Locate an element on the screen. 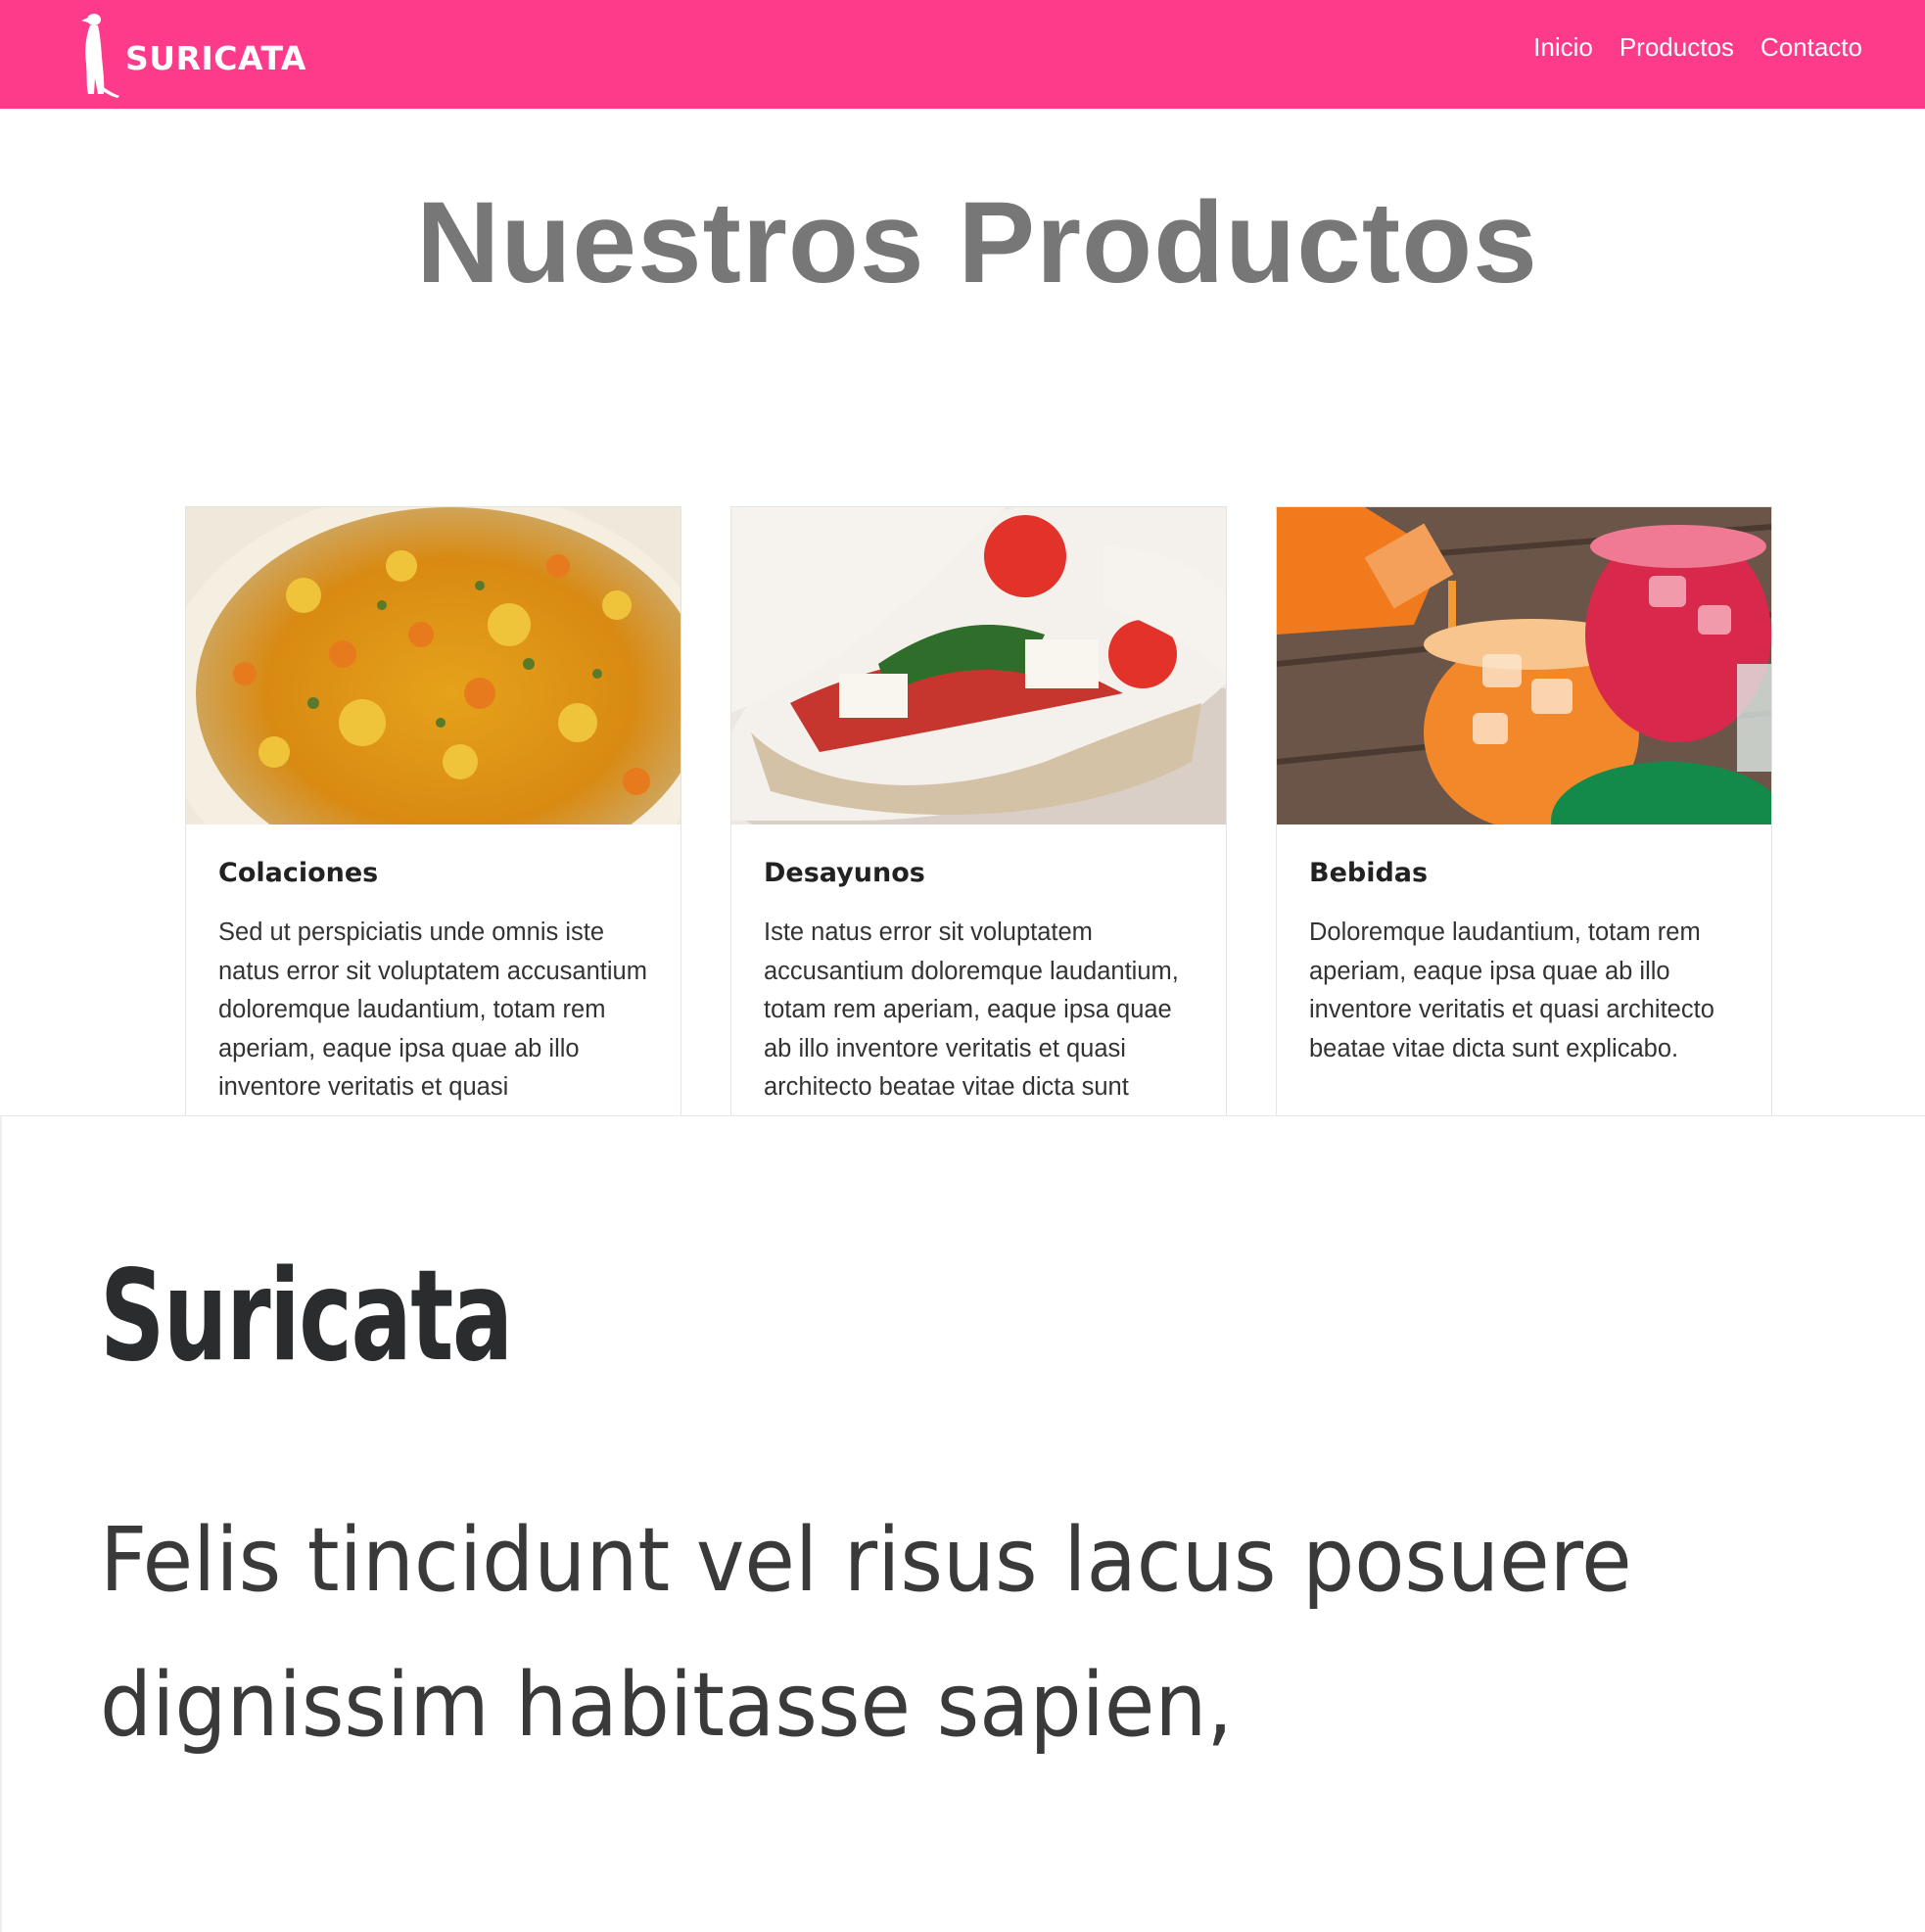  nav-link-productos: Productos is located at coordinates (1677, 47).